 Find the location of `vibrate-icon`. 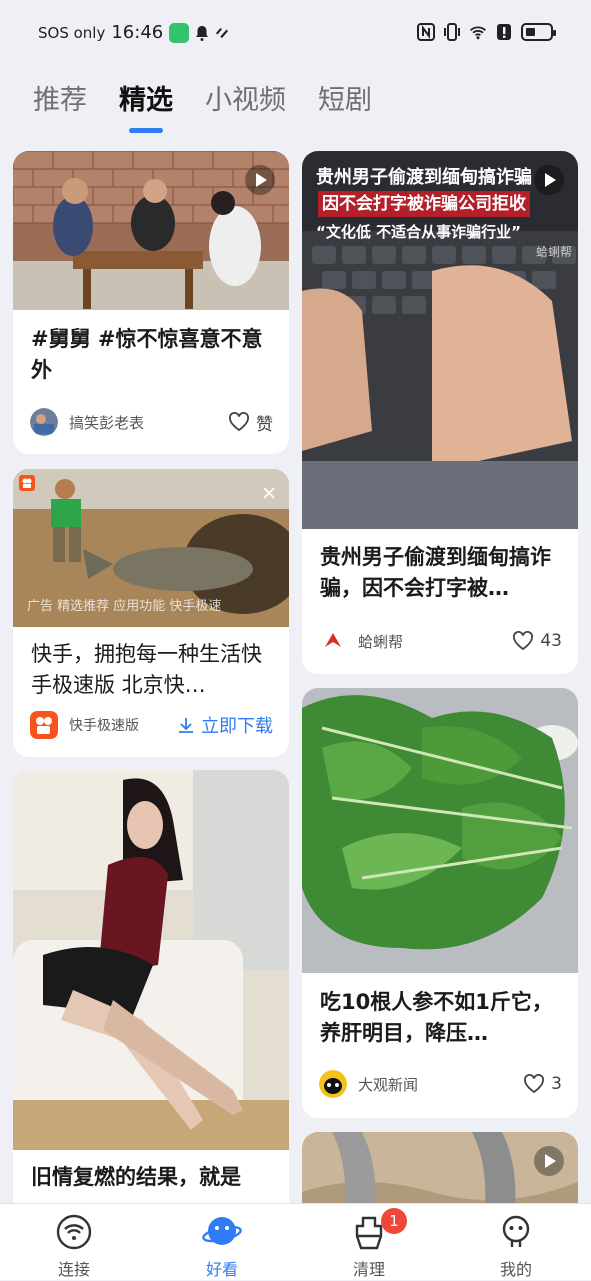

vibrate-icon is located at coordinates (452, 32).